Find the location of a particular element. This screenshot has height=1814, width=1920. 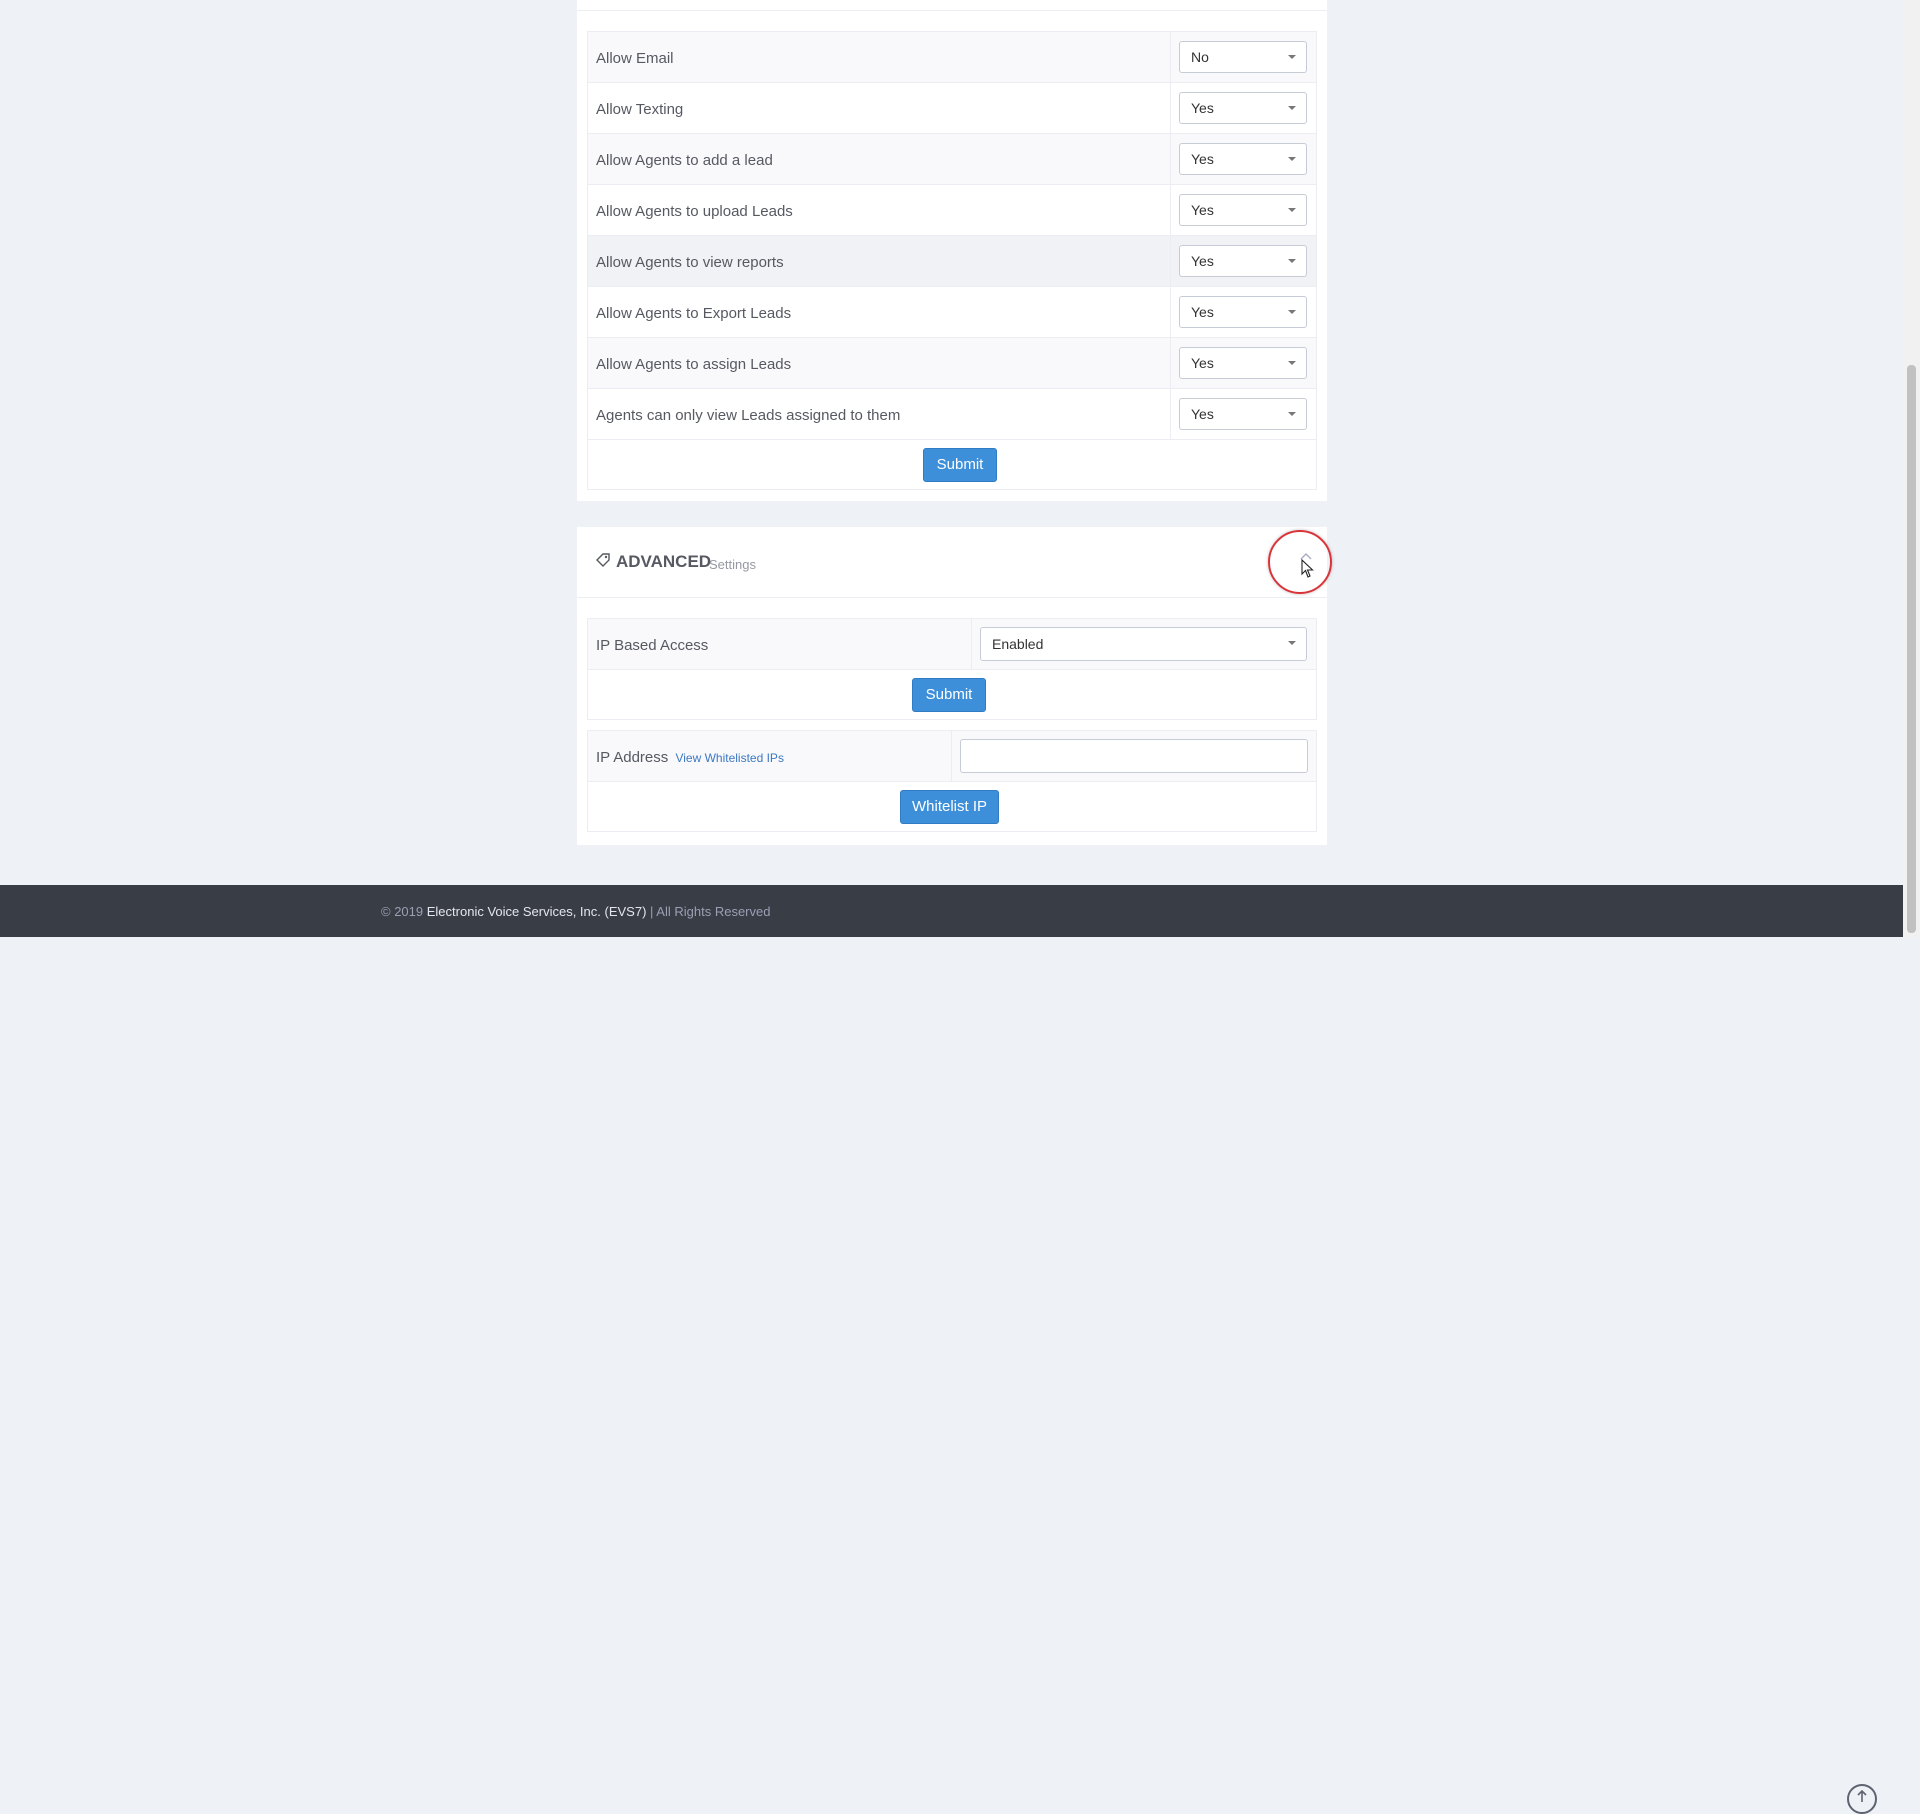

ip-based-access-select: Enabled is located at coordinates (1143, 644).